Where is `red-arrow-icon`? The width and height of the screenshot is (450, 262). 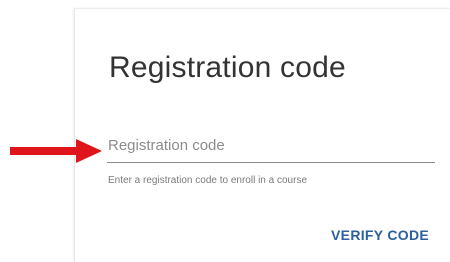
red-arrow-icon is located at coordinates (56, 151).